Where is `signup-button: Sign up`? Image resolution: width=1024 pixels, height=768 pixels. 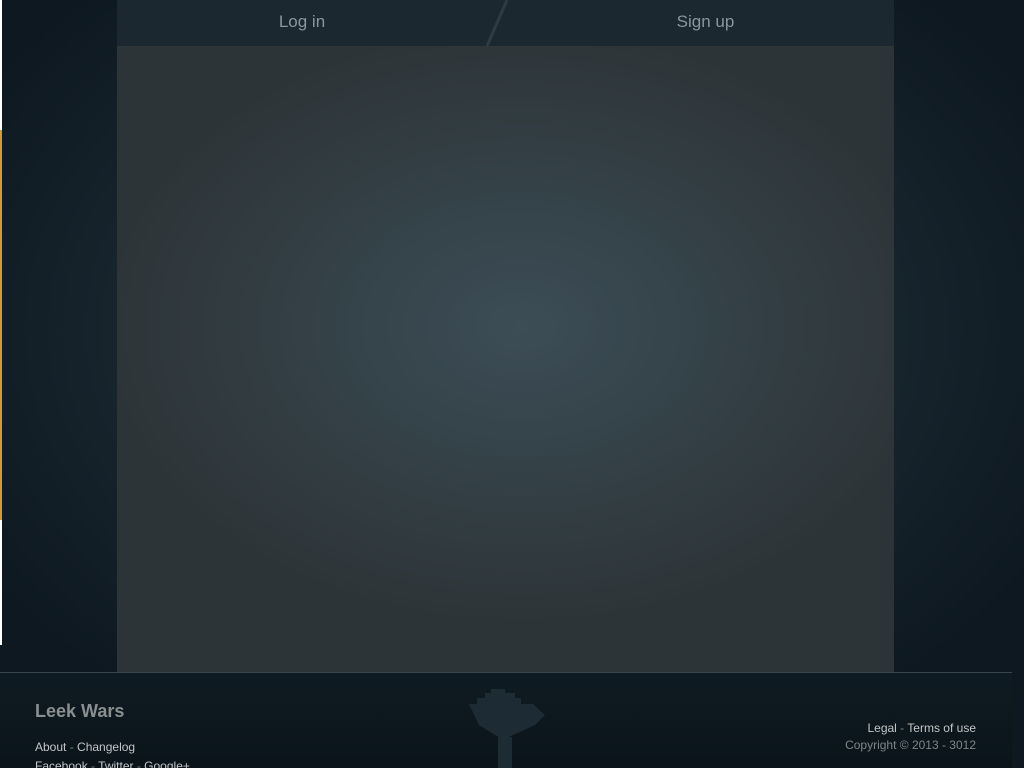 signup-button: Sign up is located at coordinates (705, 22).